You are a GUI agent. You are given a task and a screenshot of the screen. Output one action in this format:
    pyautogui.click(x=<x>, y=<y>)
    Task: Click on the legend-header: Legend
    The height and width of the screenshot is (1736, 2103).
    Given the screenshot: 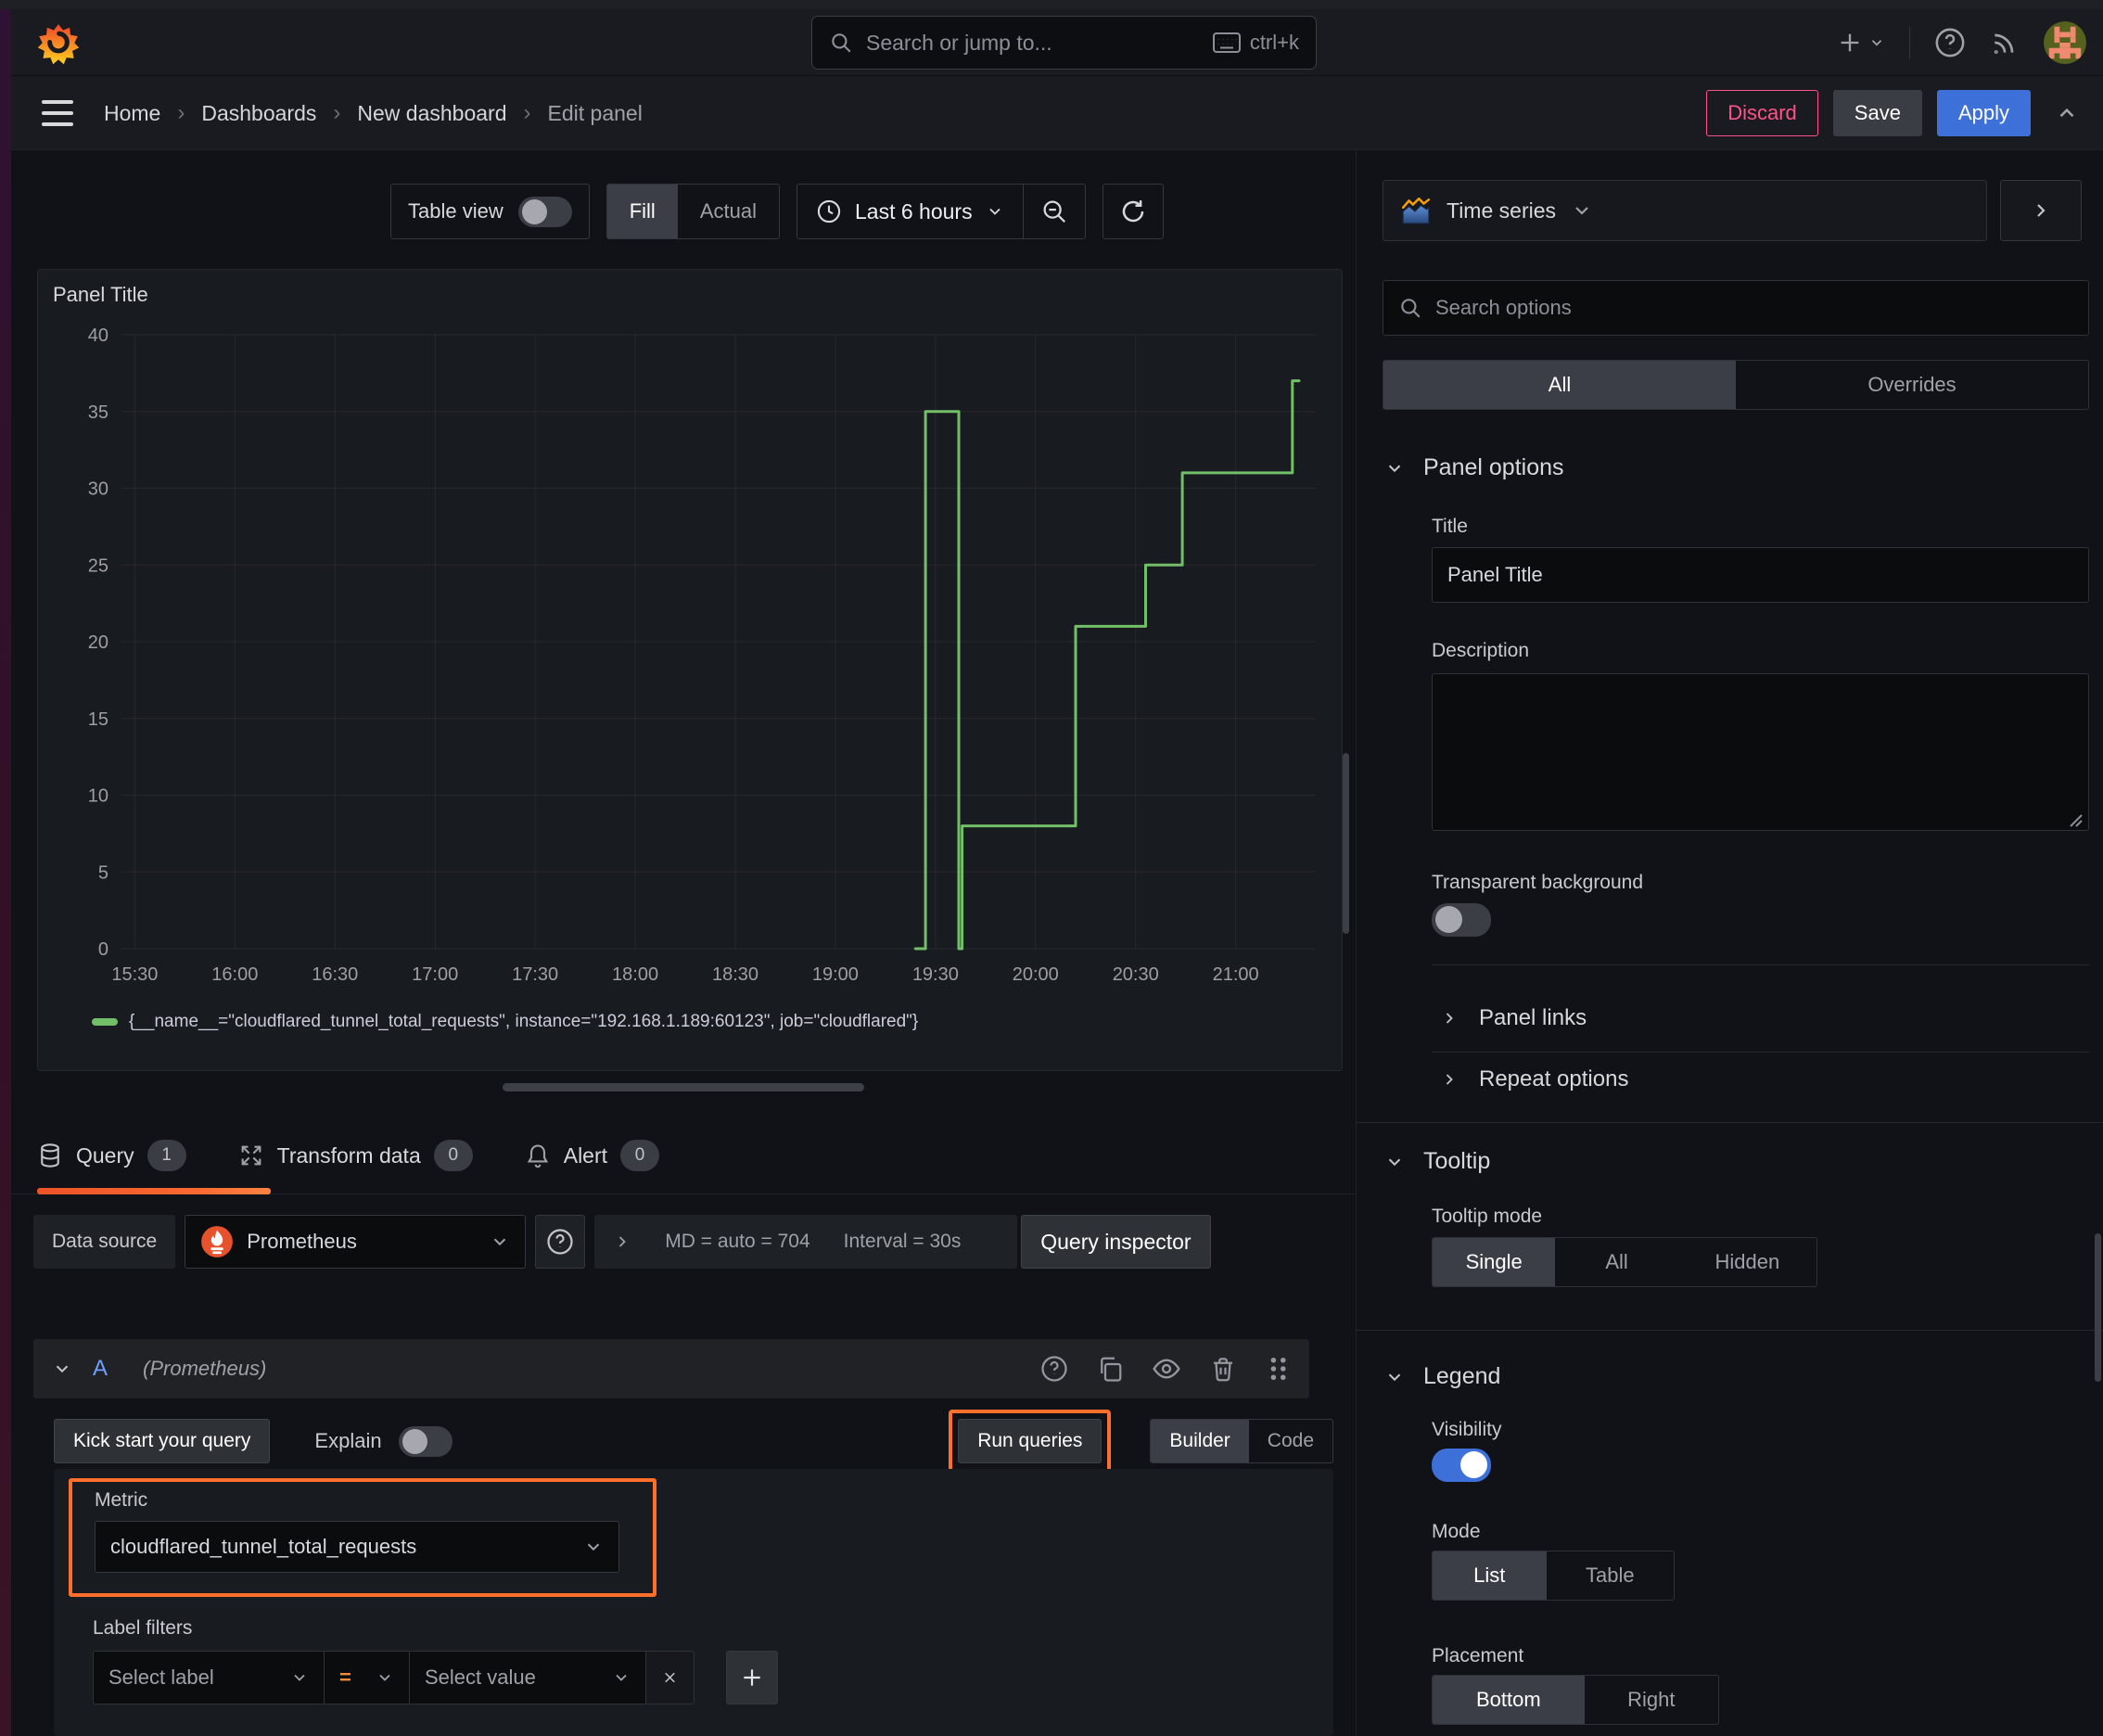 What is the action you would take?
    pyautogui.click(x=1442, y=1376)
    